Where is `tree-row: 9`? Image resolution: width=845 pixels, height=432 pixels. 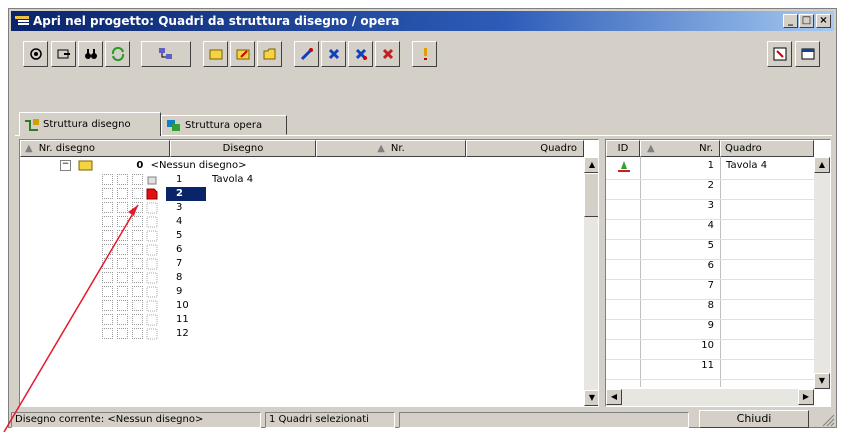
tree-row: 9 is located at coordinates (300, 292).